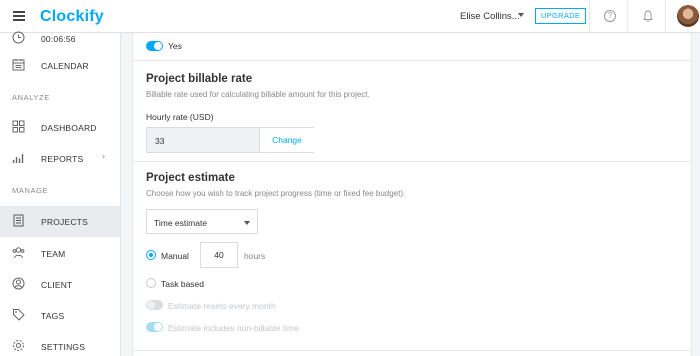 The height and width of the screenshot is (356, 700). I want to click on sidebar-item-label: SETTINGS, so click(63, 347).